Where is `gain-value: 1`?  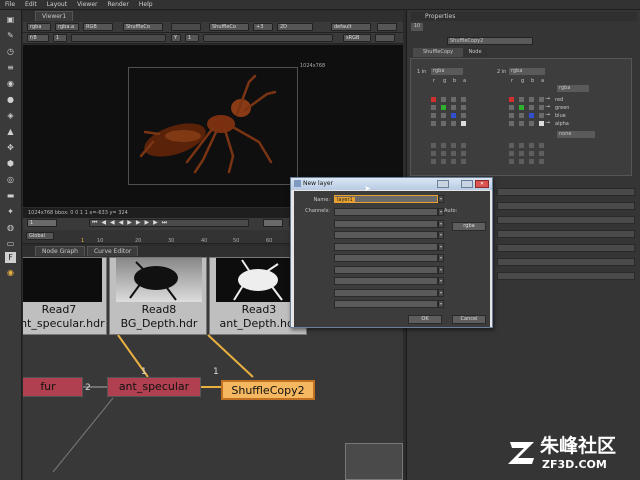 gain-value: 1 is located at coordinates (60, 38).